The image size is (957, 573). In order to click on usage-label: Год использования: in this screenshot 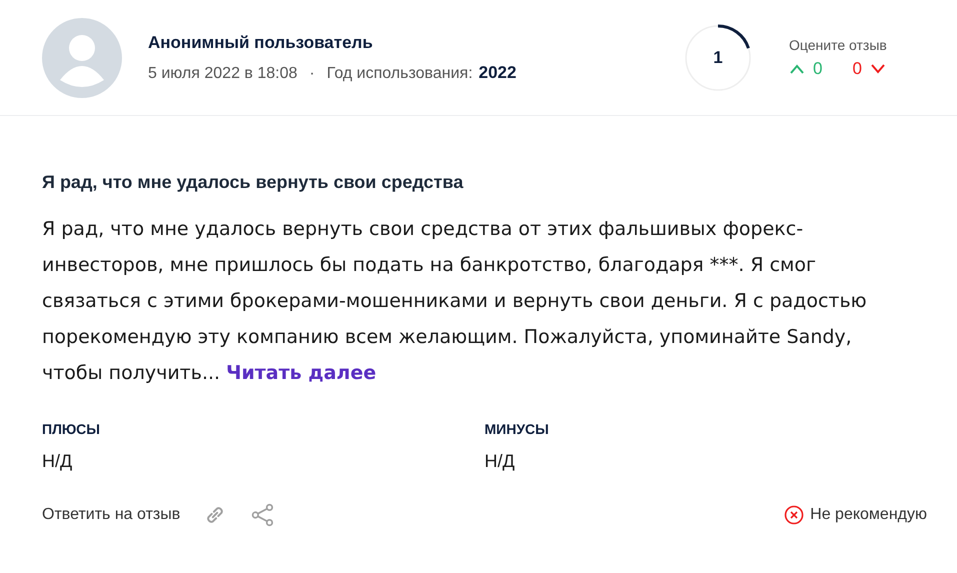, I will do `click(399, 73)`.